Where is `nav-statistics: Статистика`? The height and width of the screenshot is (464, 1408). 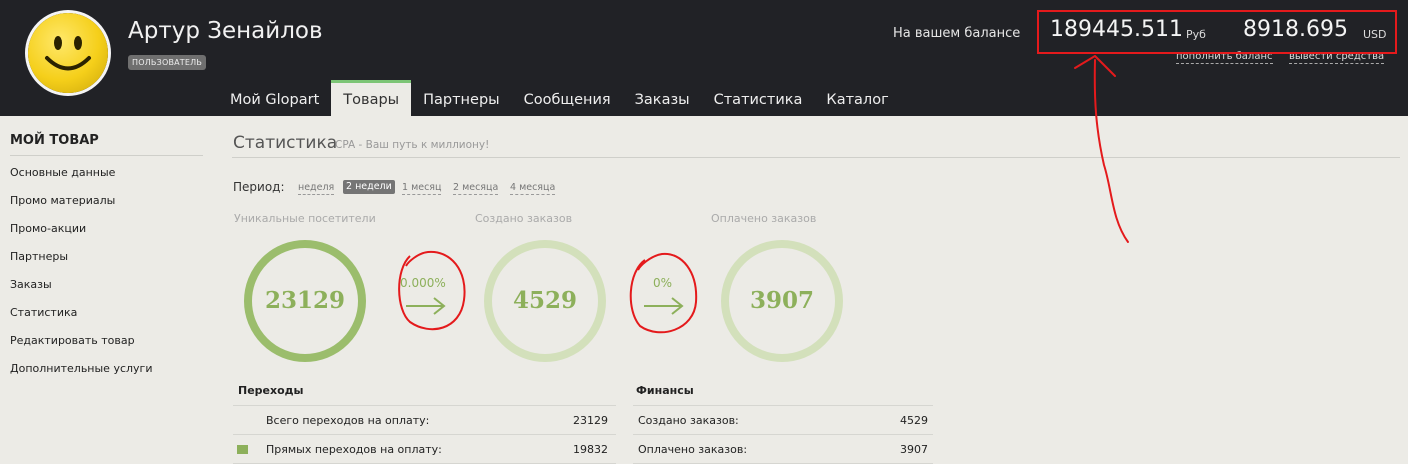
nav-statistics: Статистика is located at coordinates (758, 98).